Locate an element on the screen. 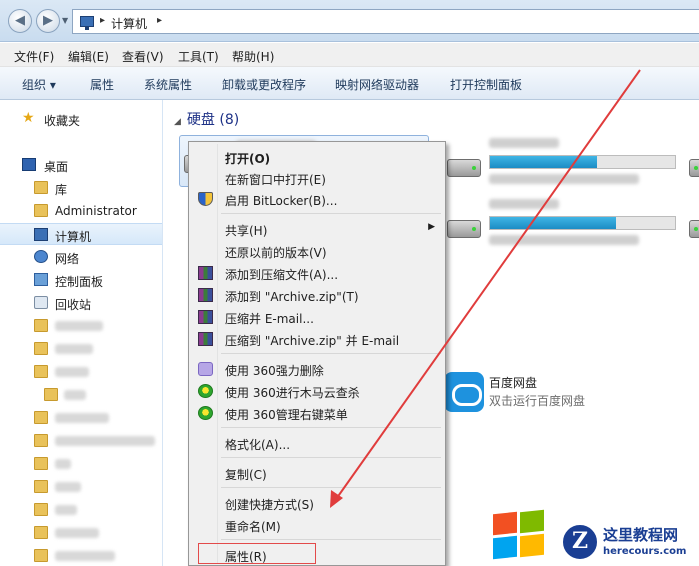 The height and width of the screenshot is (566, 699). drive-usage-fill is located at coordinates (553, 223).